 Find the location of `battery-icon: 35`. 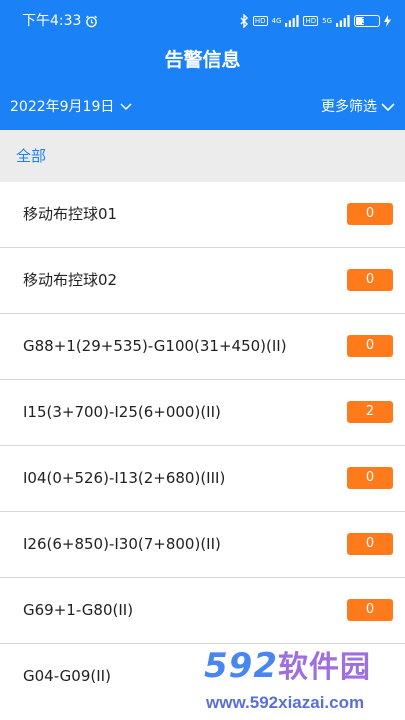

battery-icon: 35 is located at coordinates (367, 21).